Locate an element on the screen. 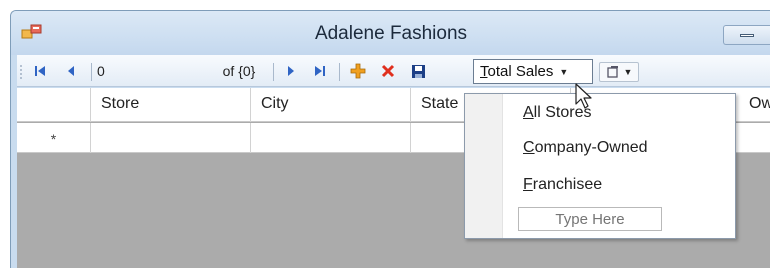  store-cell is located at coordinates (171, 138).